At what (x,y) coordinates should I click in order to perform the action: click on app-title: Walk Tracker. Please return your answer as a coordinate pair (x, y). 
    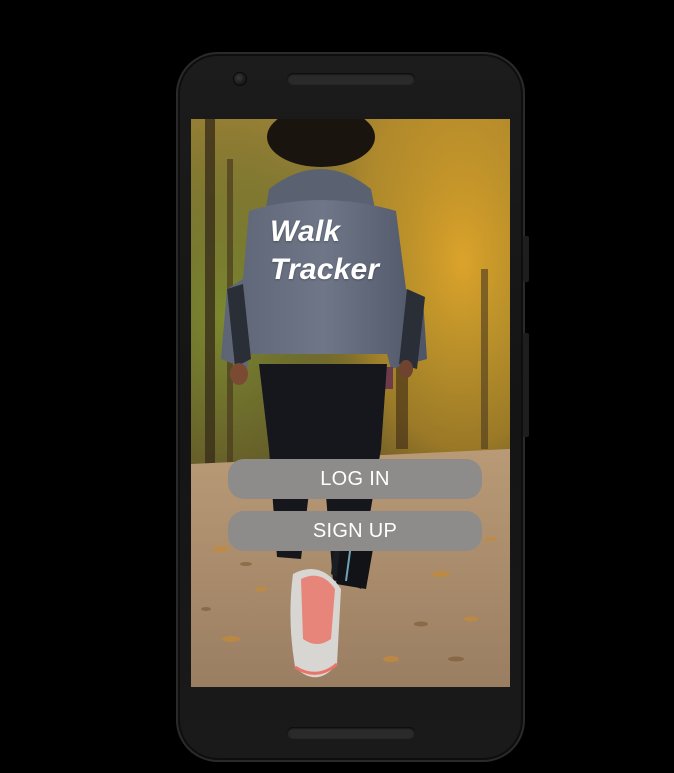
    Looking at the image, I should click on (324, 251).